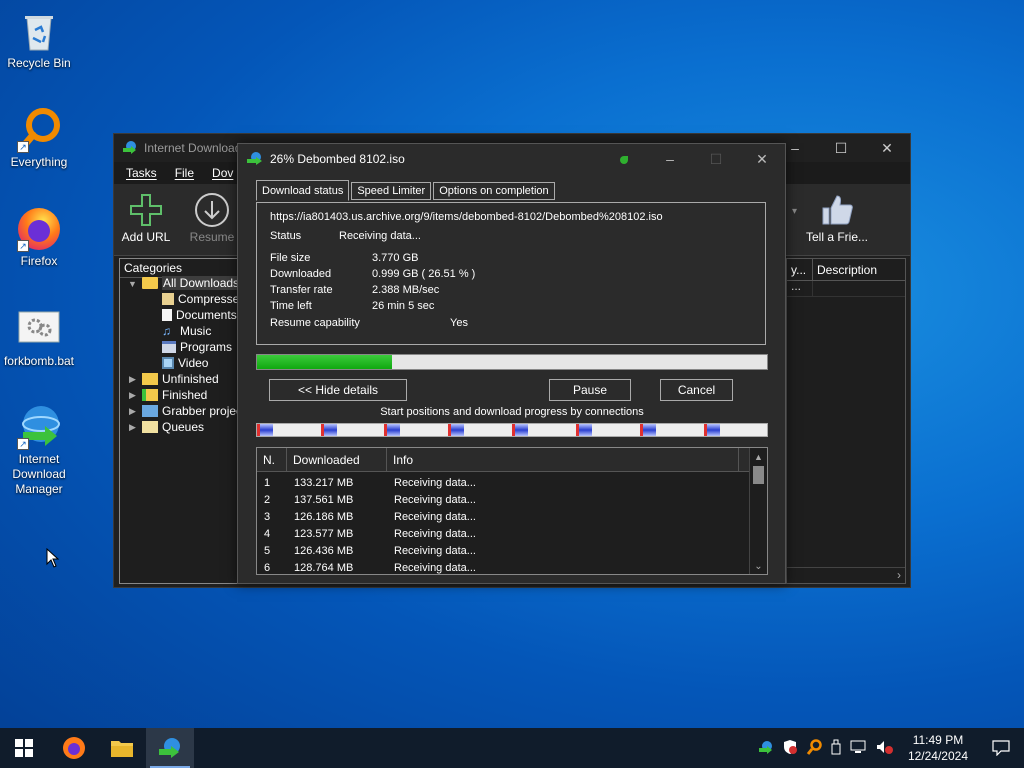 The width and height of the screenshot is (1024, 768). I want to click on tree-documents: Documents, so click(199, 315).